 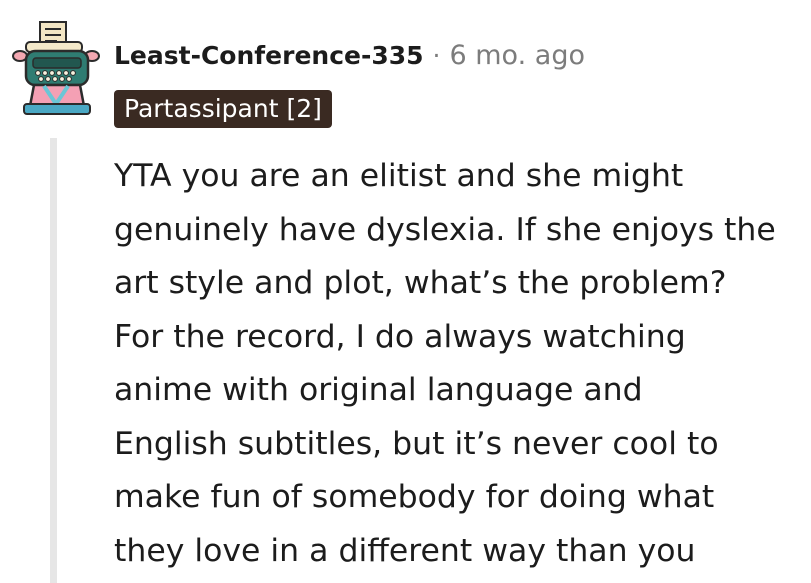 I want to click on comment-header: Least-Conference-335 · 6 mo. ago, so click(x=349, y=55).